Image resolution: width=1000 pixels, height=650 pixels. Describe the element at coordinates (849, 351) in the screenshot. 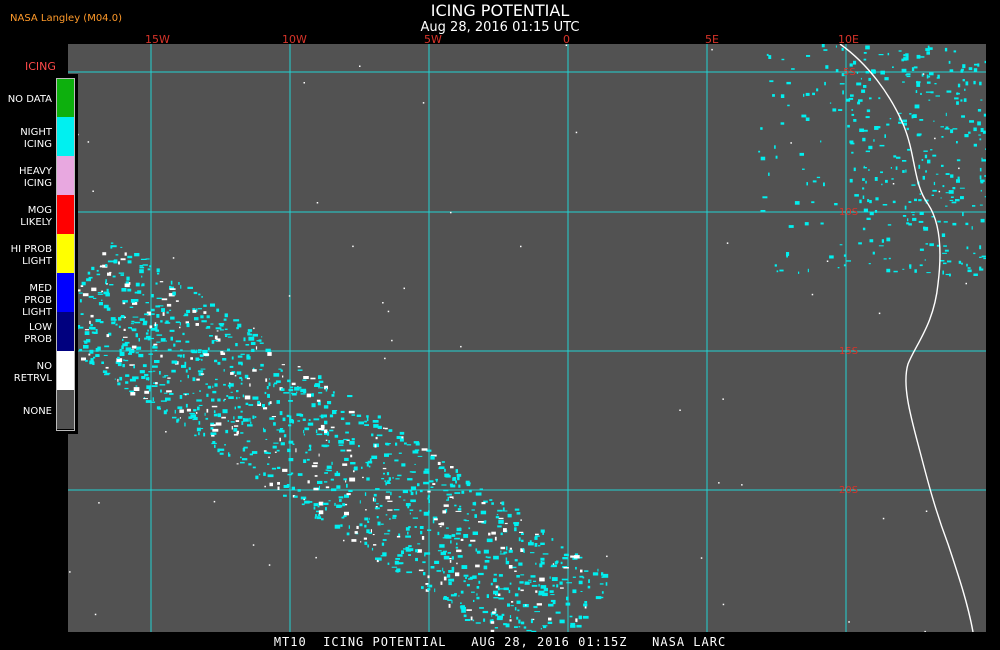

I see `lat-label-15s: 15S` at that location.